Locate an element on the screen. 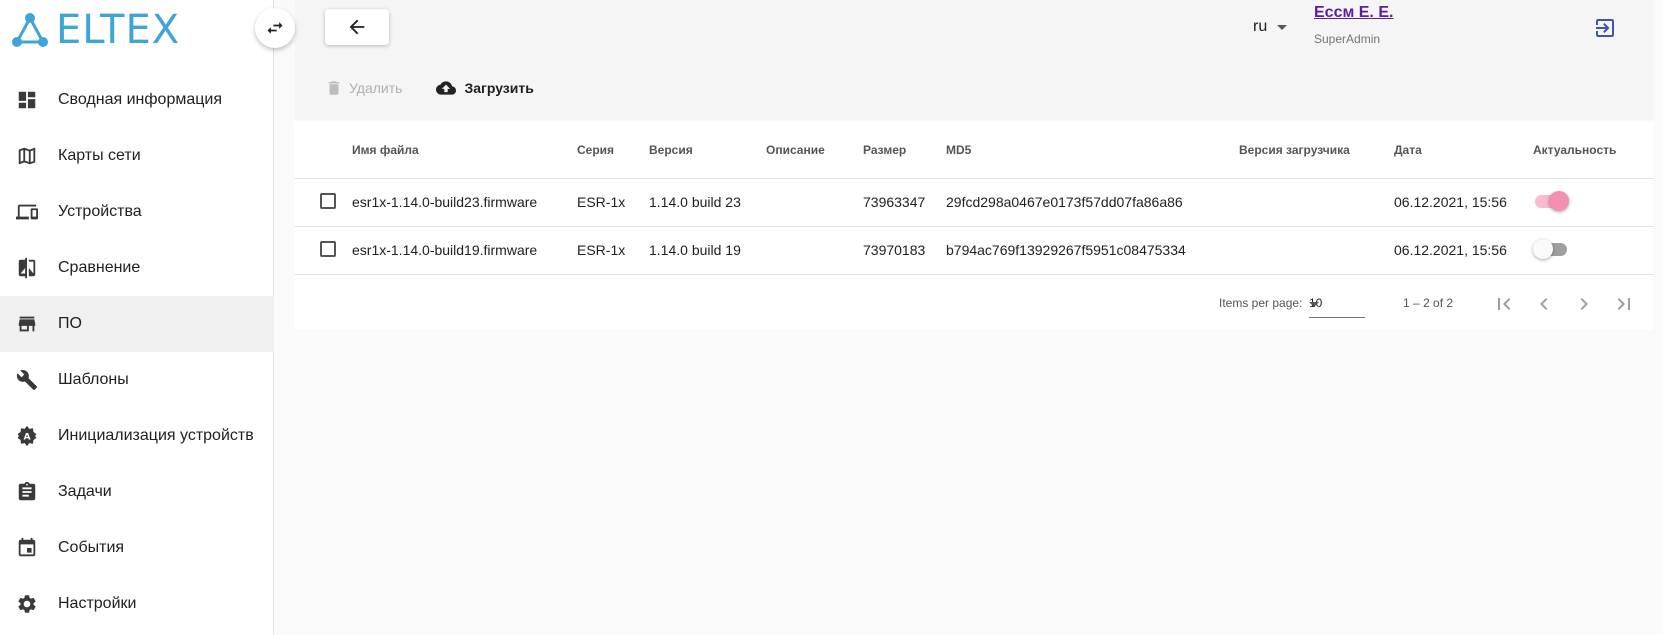 The image size is (1663, 635). compare-icon is located at coordinates (27, 268).